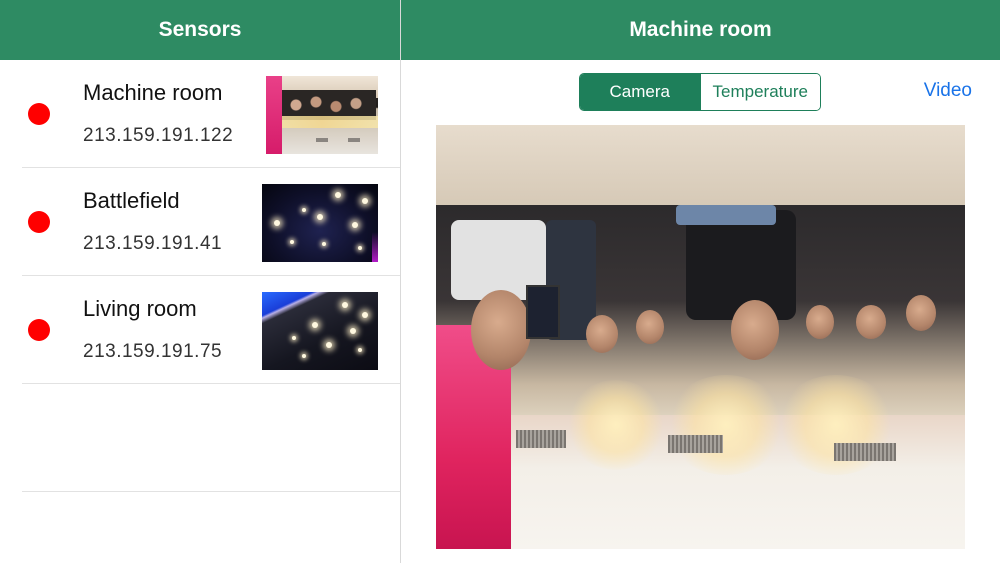 The height and width of the screenshot is (563, 1000). Describe the element at coordinates (153, 243) in the screenshot. I see `sensor-ip: 213.159.191.41` at that location.